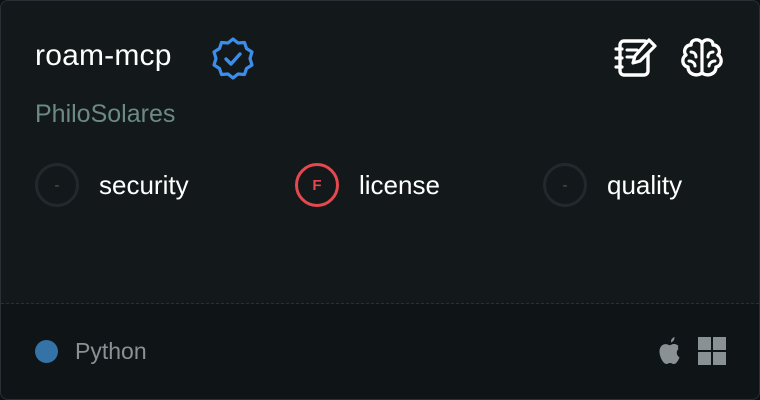 This screenshot has width=760, height=400. I want to click on platform-list, so click(692, 351).